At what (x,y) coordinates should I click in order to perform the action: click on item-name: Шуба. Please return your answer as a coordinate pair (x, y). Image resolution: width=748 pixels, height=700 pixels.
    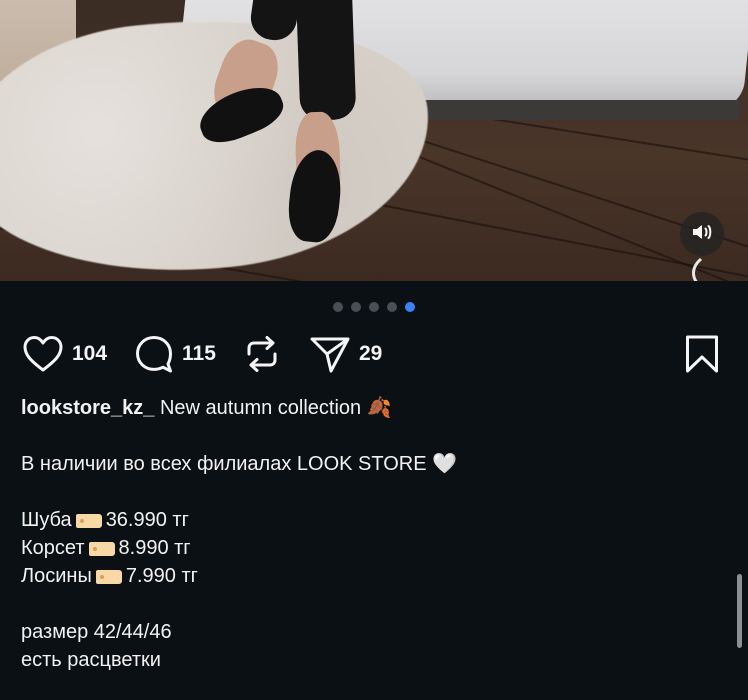
    Looking at the image, I should click on (46, 520).